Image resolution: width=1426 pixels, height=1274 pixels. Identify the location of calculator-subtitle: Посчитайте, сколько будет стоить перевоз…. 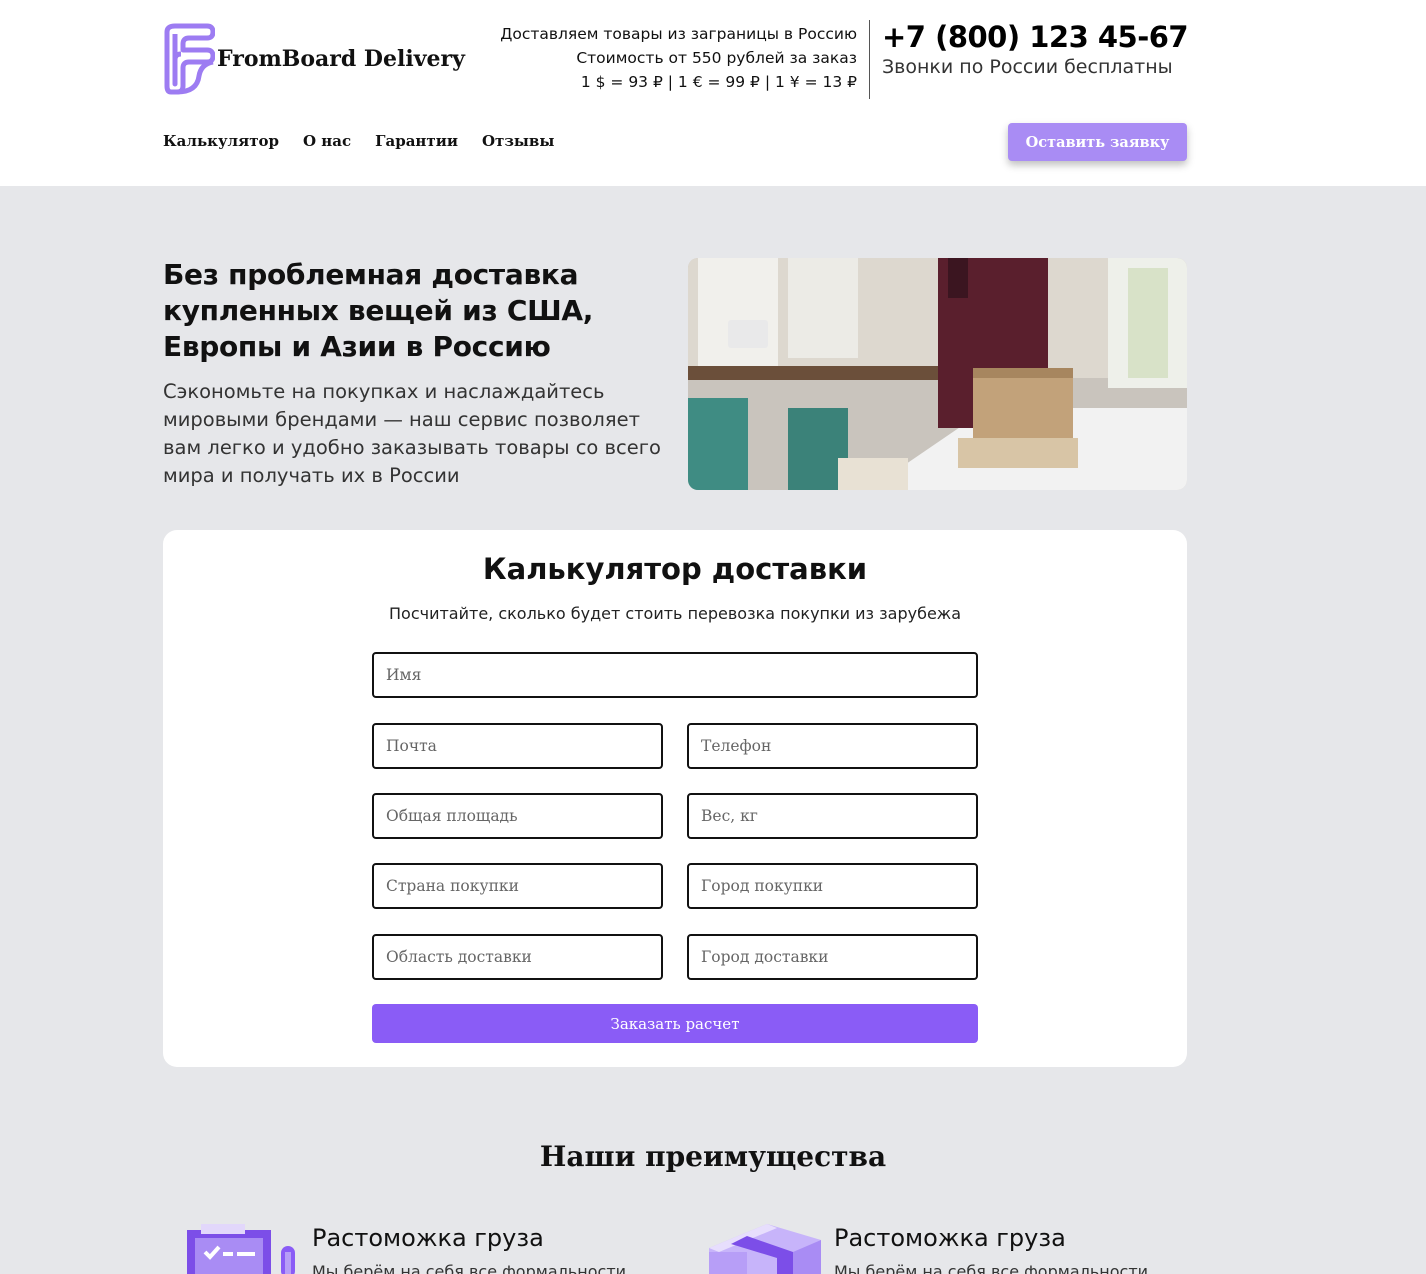
(675, 613).